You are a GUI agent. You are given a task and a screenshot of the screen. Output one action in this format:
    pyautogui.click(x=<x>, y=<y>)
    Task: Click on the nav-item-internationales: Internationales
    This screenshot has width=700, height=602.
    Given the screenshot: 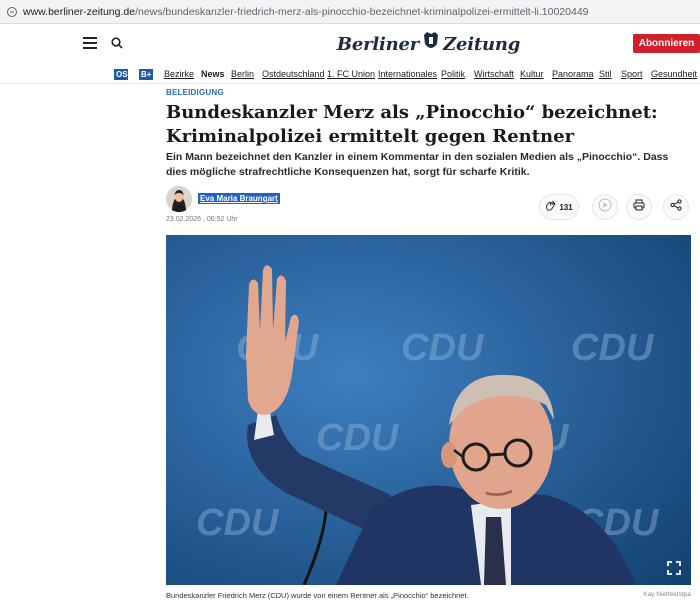 What is the action you would take?
    pyautogui.click(x=407, y=74)
    